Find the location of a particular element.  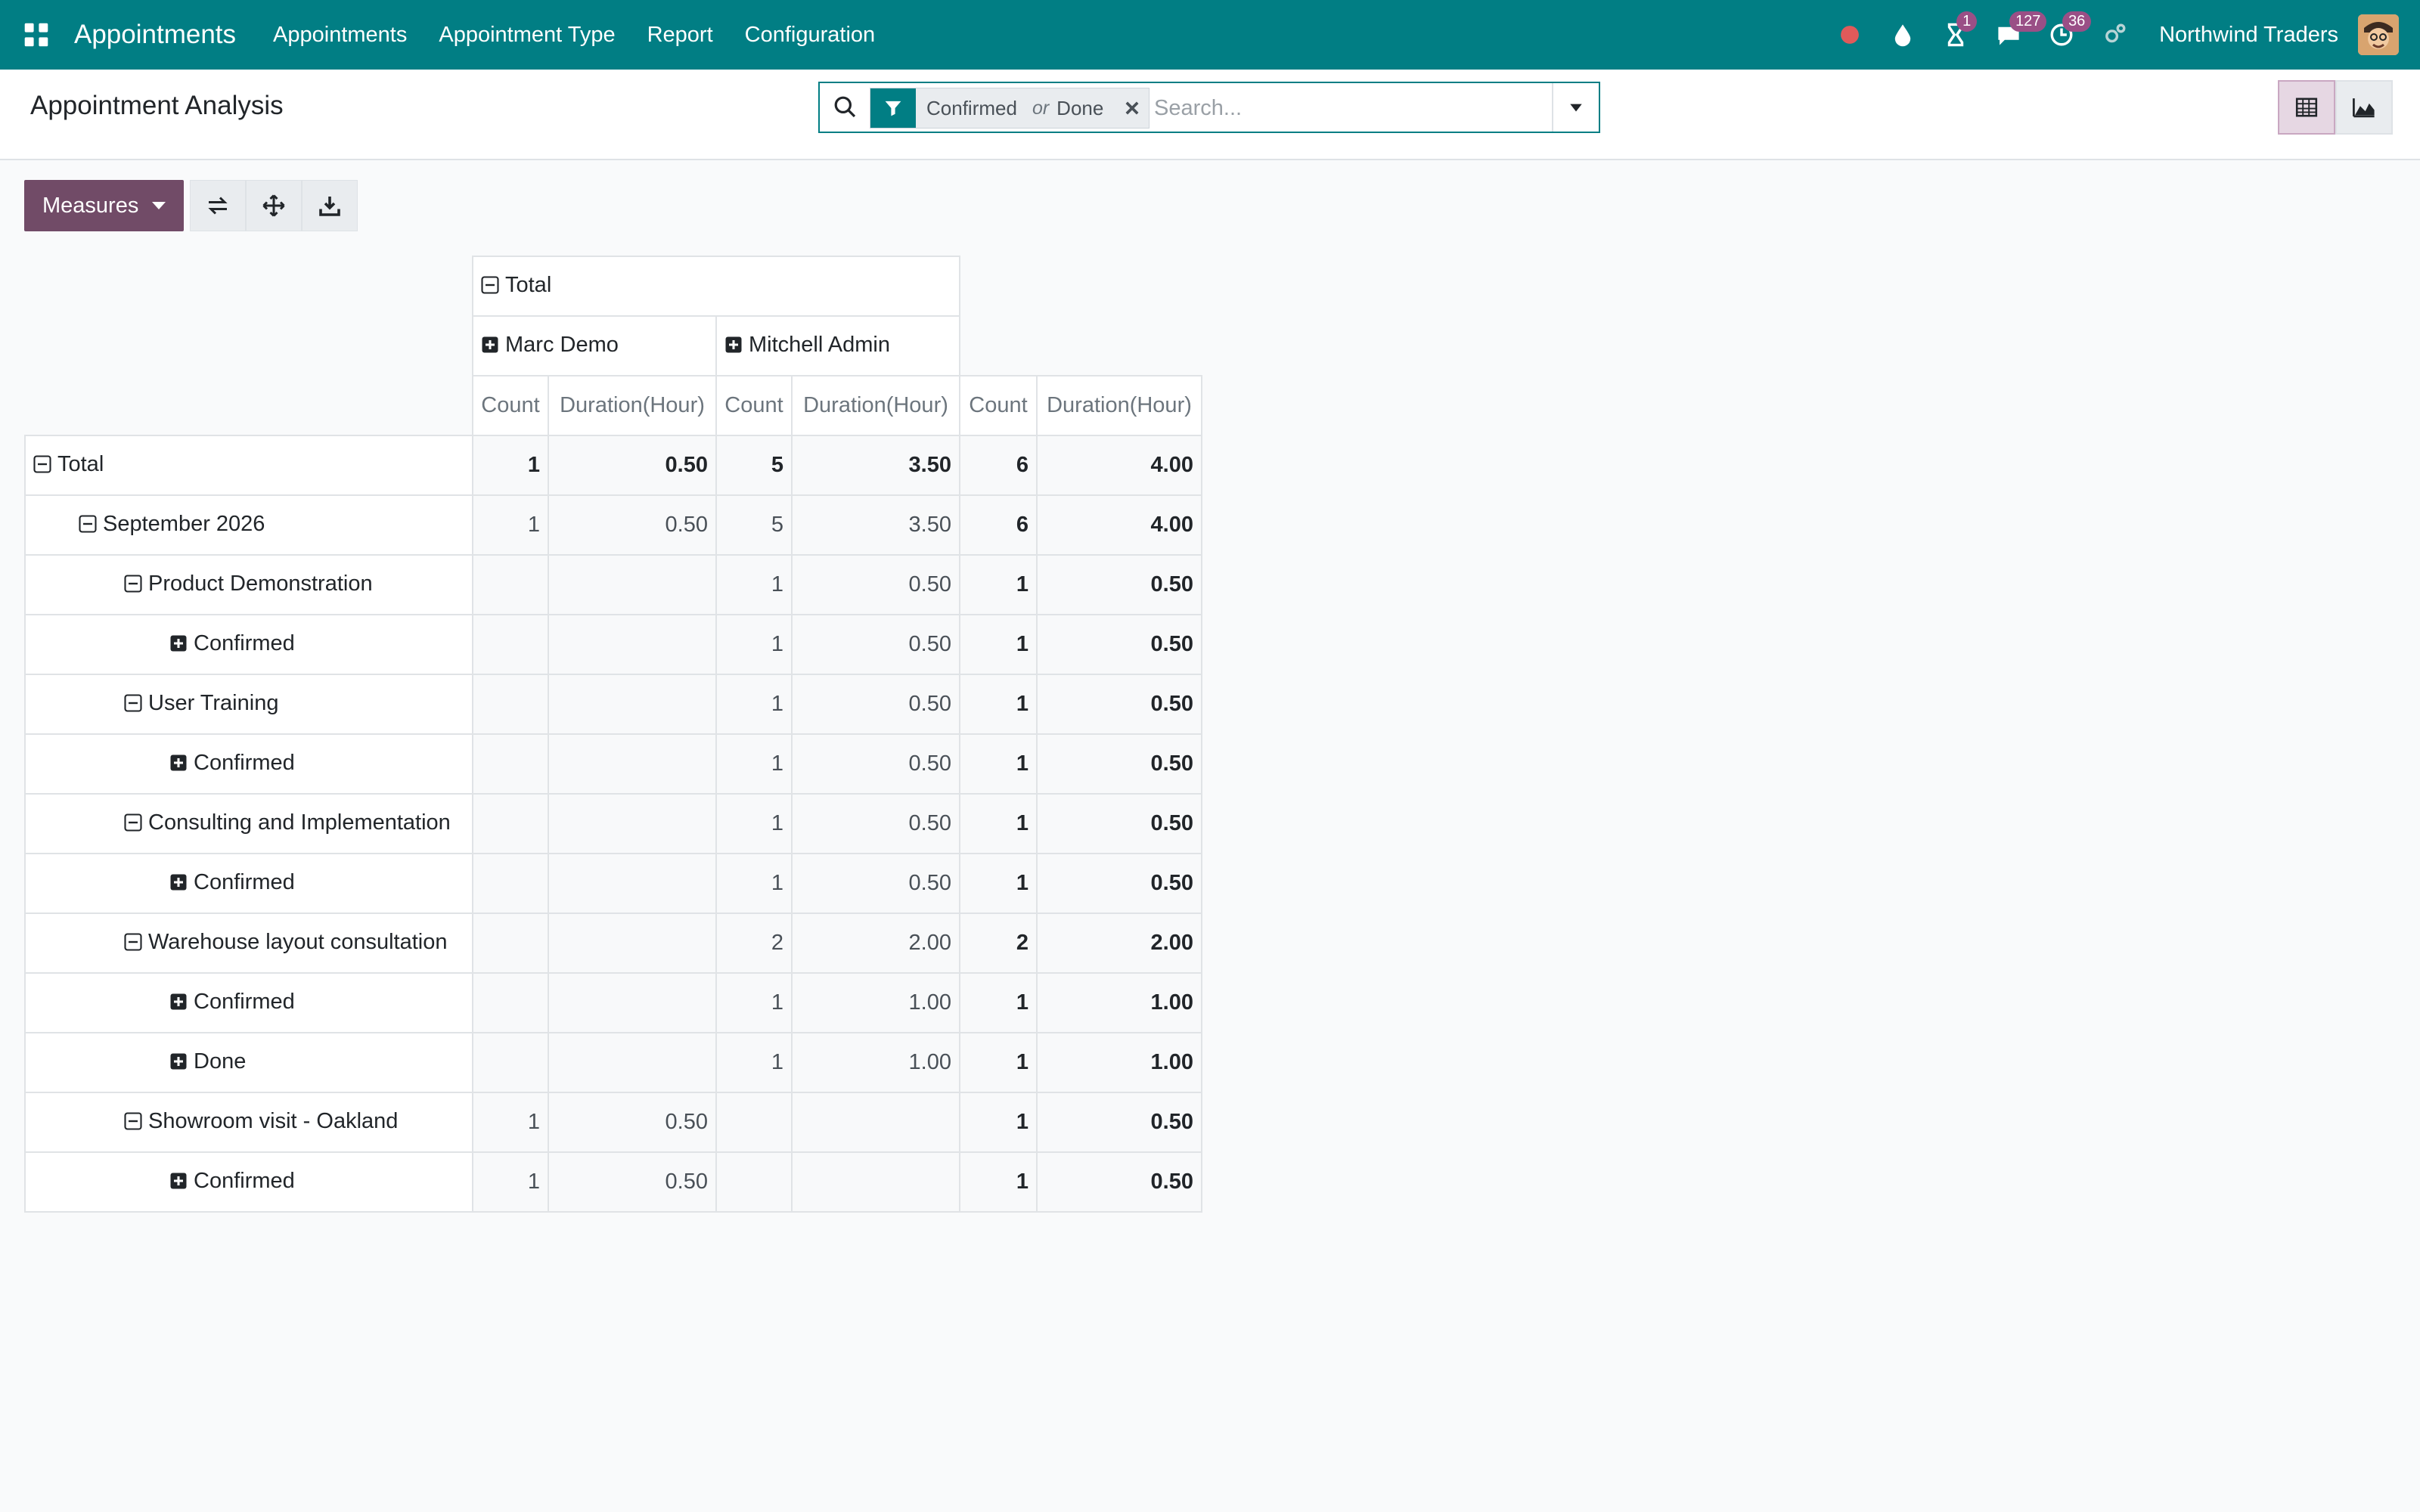

total-cell: 6 is located at coordinates (998, 525).